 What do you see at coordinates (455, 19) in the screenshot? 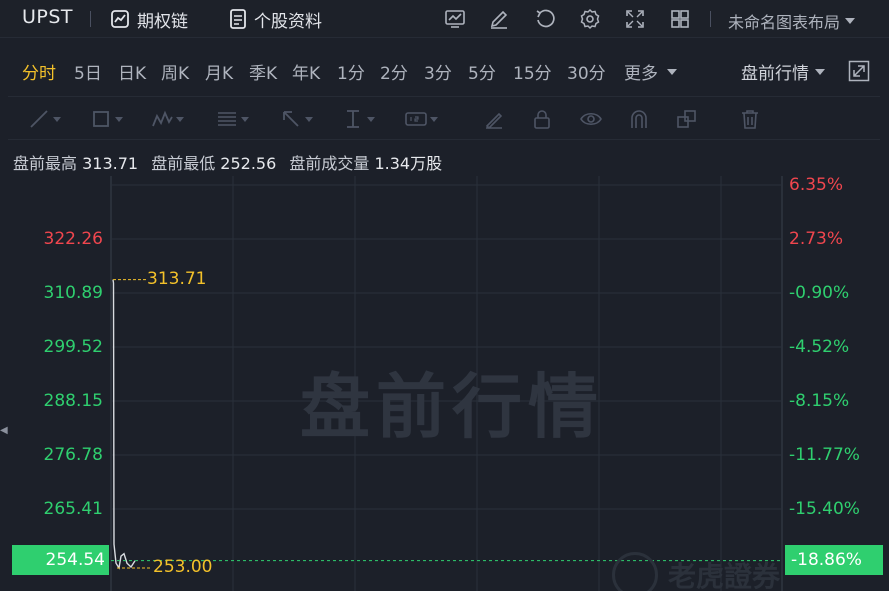
I see `chart-indicator-icon` at bounding box center [455, 19].